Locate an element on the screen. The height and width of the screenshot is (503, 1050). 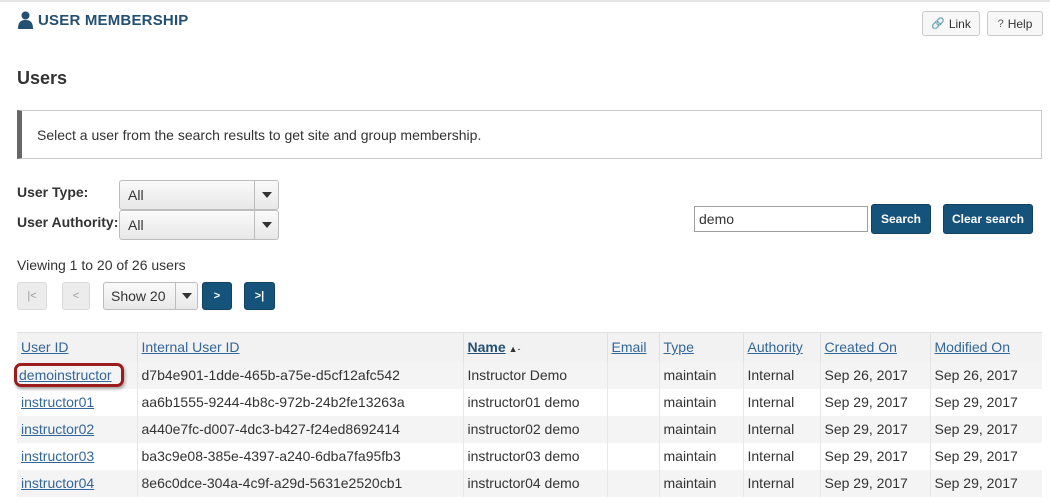
user-id-link: instructor01 is located at coordinates (57, 402).